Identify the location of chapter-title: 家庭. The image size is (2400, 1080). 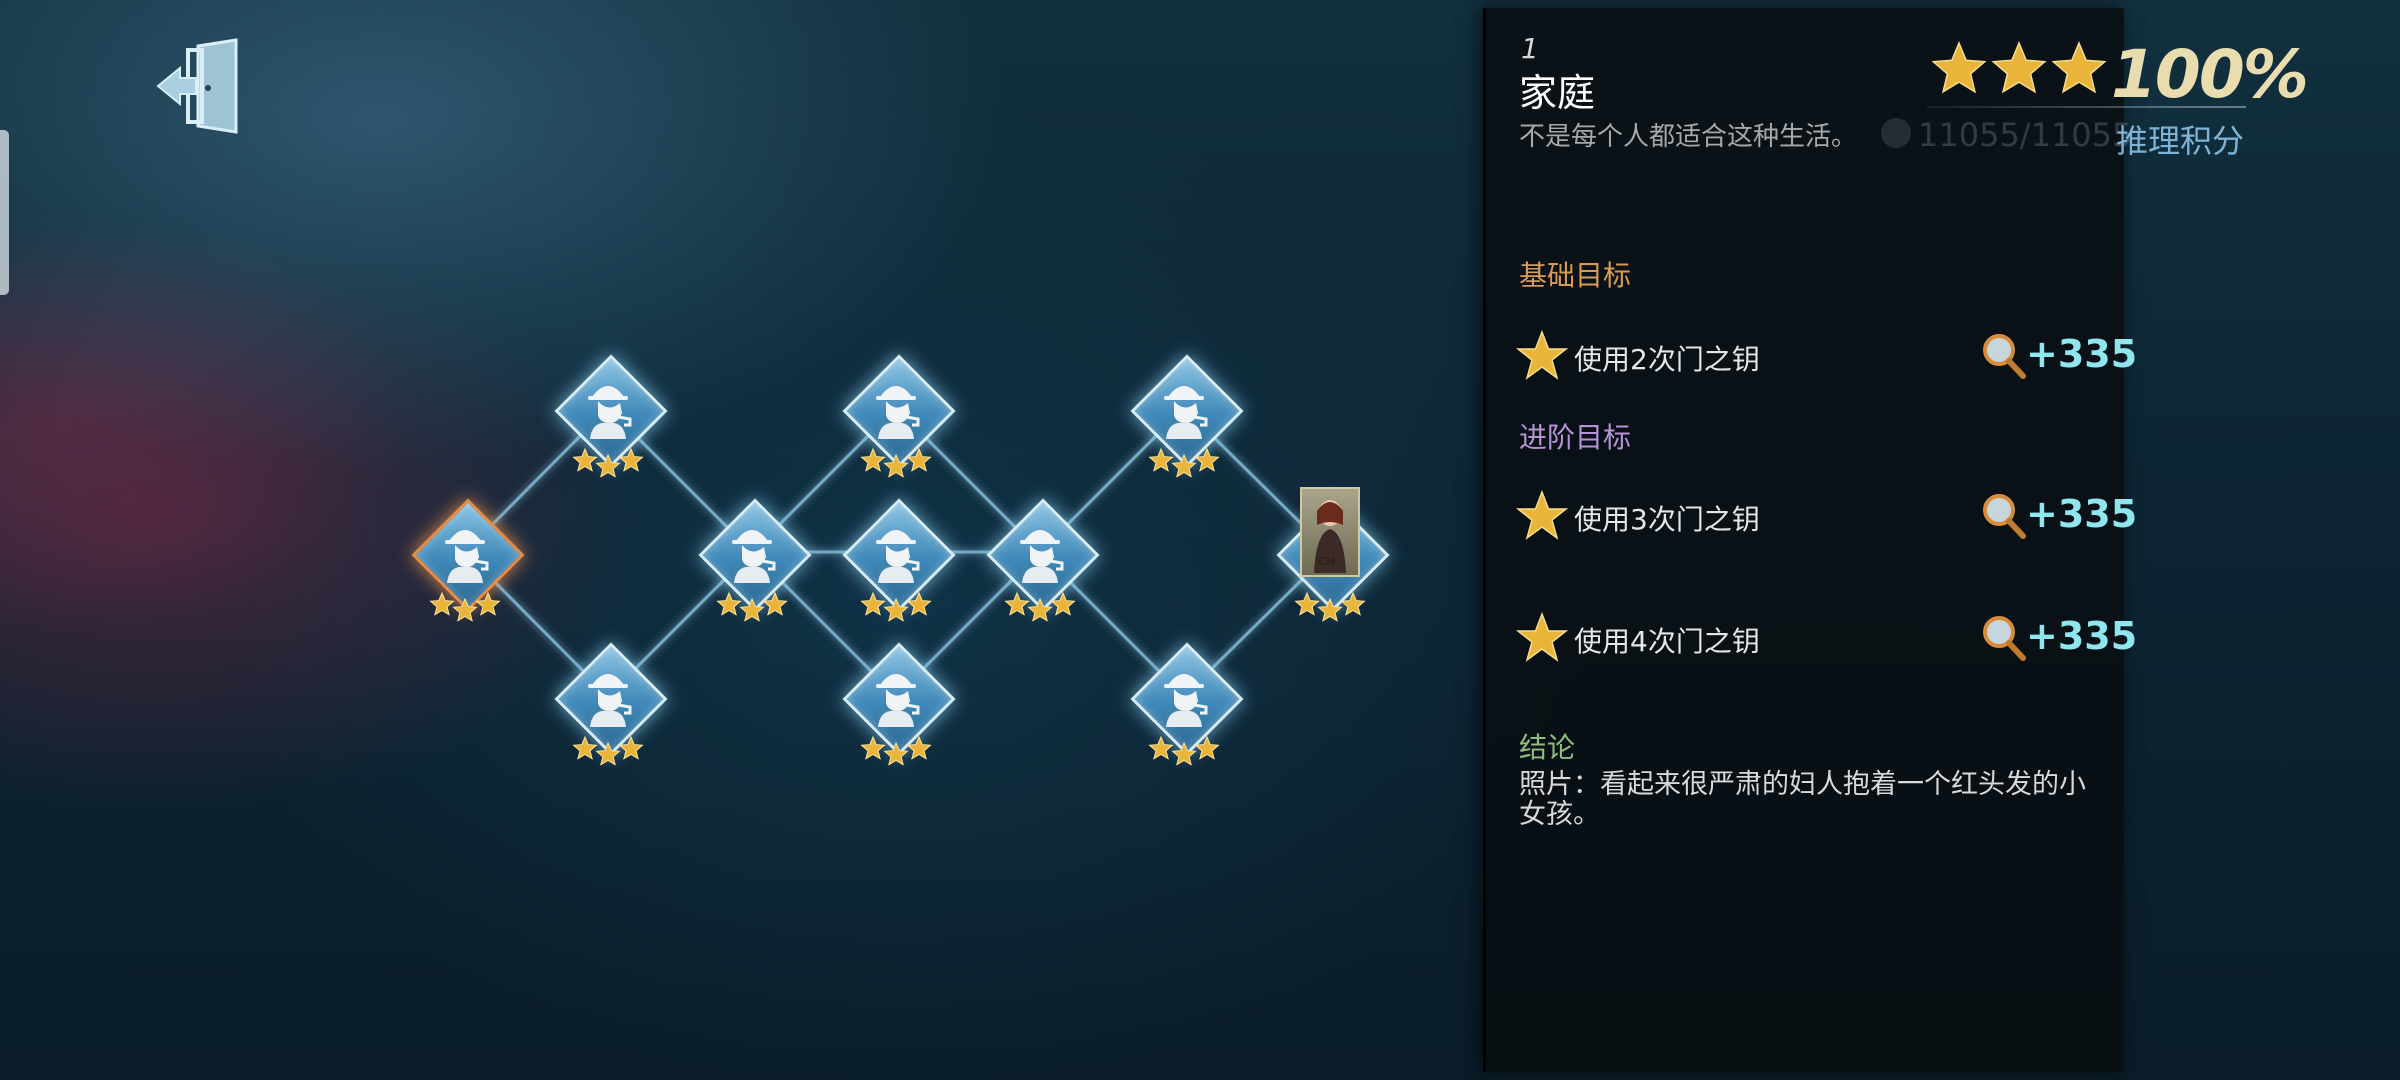
(1557, 93).